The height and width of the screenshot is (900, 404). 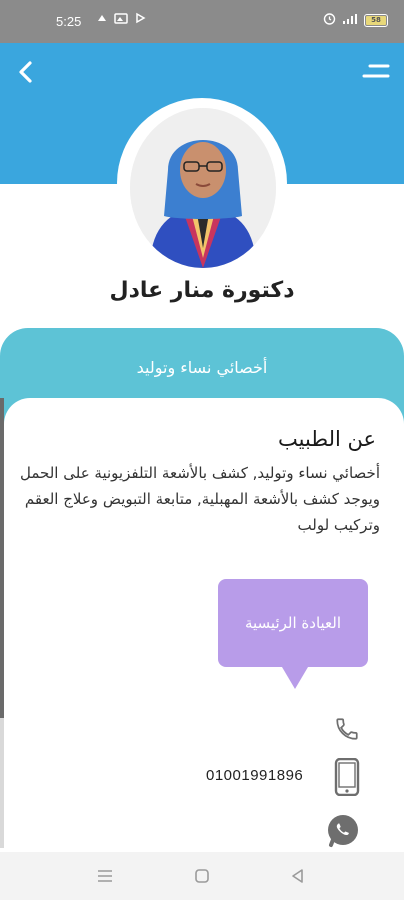 I want to click on mobile-icon, so click(x=347, y=777).